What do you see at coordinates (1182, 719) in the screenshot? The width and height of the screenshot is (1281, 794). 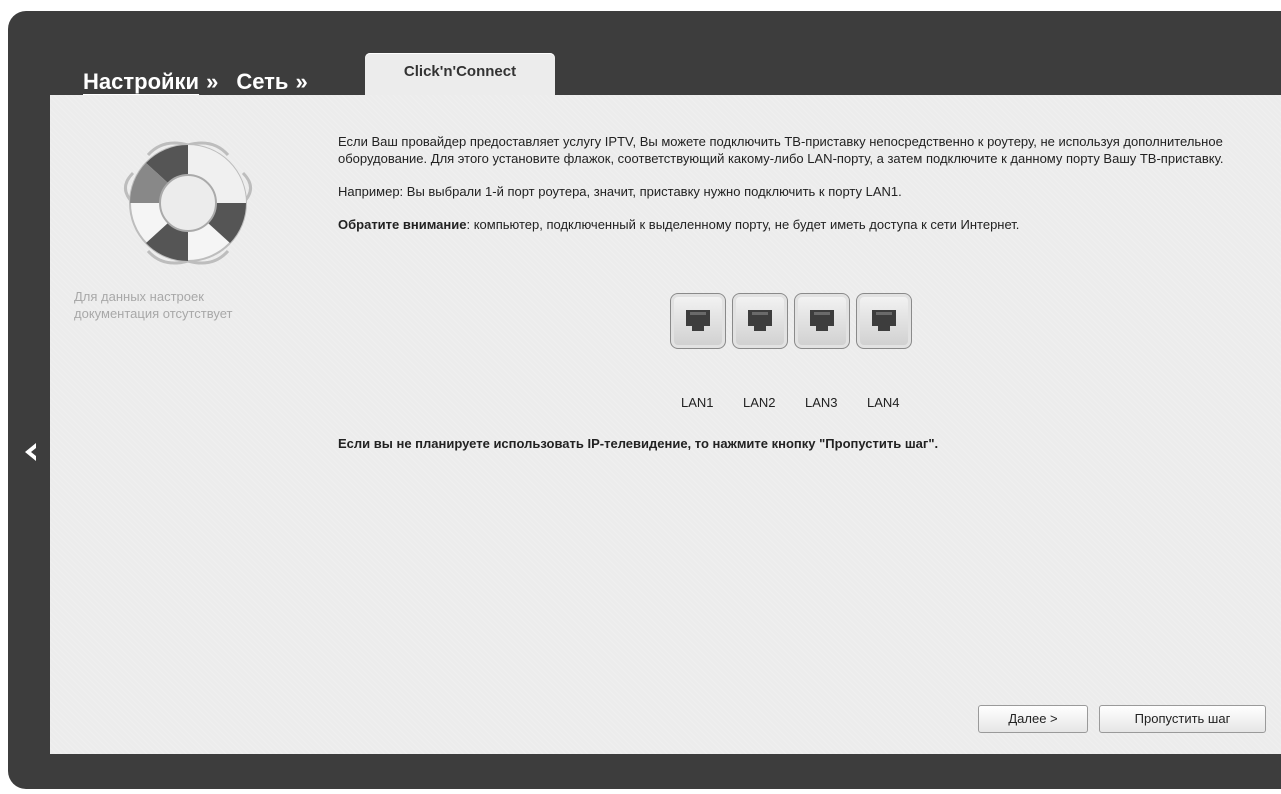 I see `skip-step-button: Пропустить шаг` at bounding box center [1182, 719].